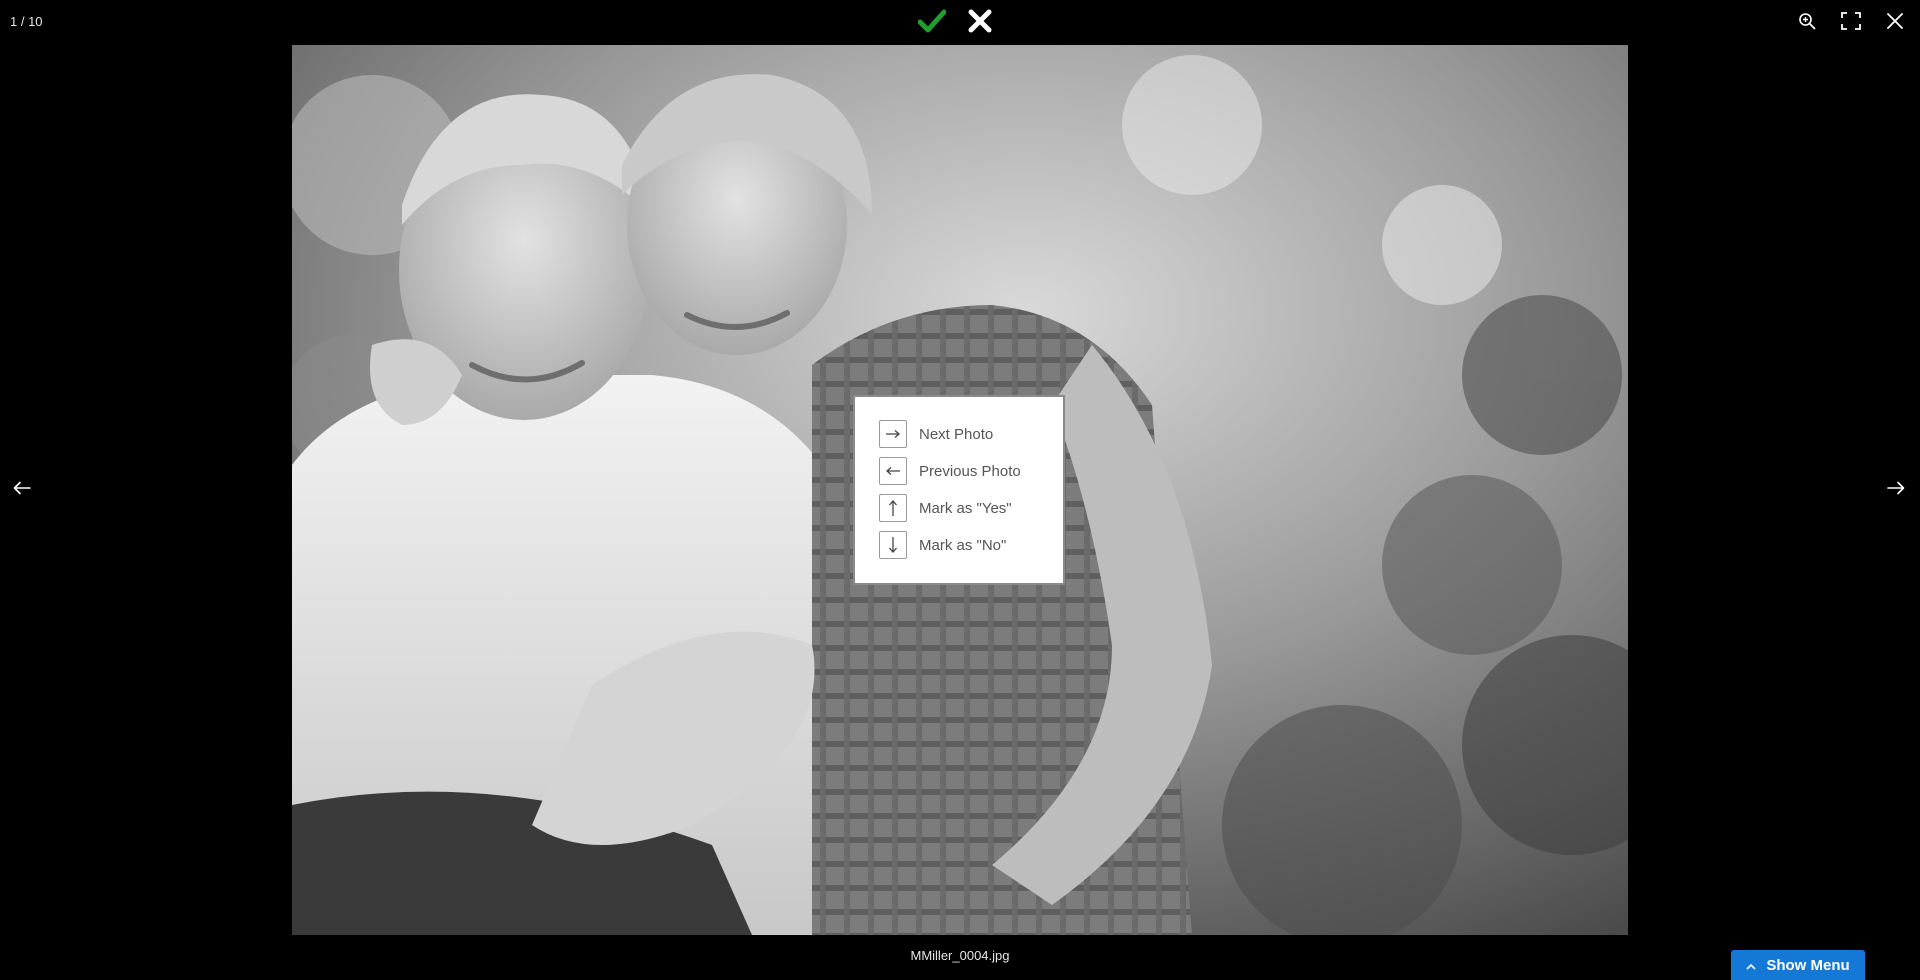  What do you see at coordinates (956, 434) in the screenshot?
I see `shortcut-label: Next Photo` at bounding box center [956, 434].